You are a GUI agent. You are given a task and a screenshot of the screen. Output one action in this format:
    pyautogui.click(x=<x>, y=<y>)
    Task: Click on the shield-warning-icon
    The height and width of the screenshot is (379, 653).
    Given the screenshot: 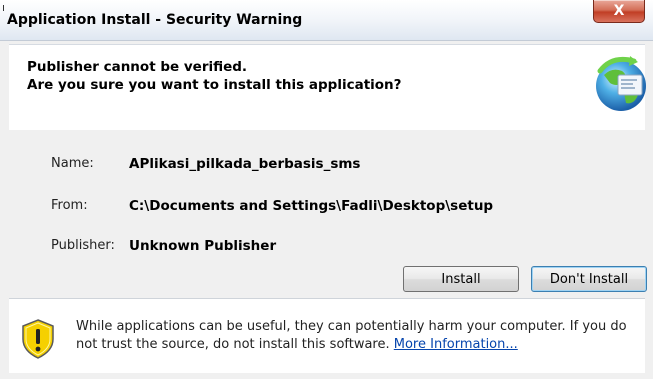 What is the action you would take?
    pyautogui.click(x=38, y=339)
    